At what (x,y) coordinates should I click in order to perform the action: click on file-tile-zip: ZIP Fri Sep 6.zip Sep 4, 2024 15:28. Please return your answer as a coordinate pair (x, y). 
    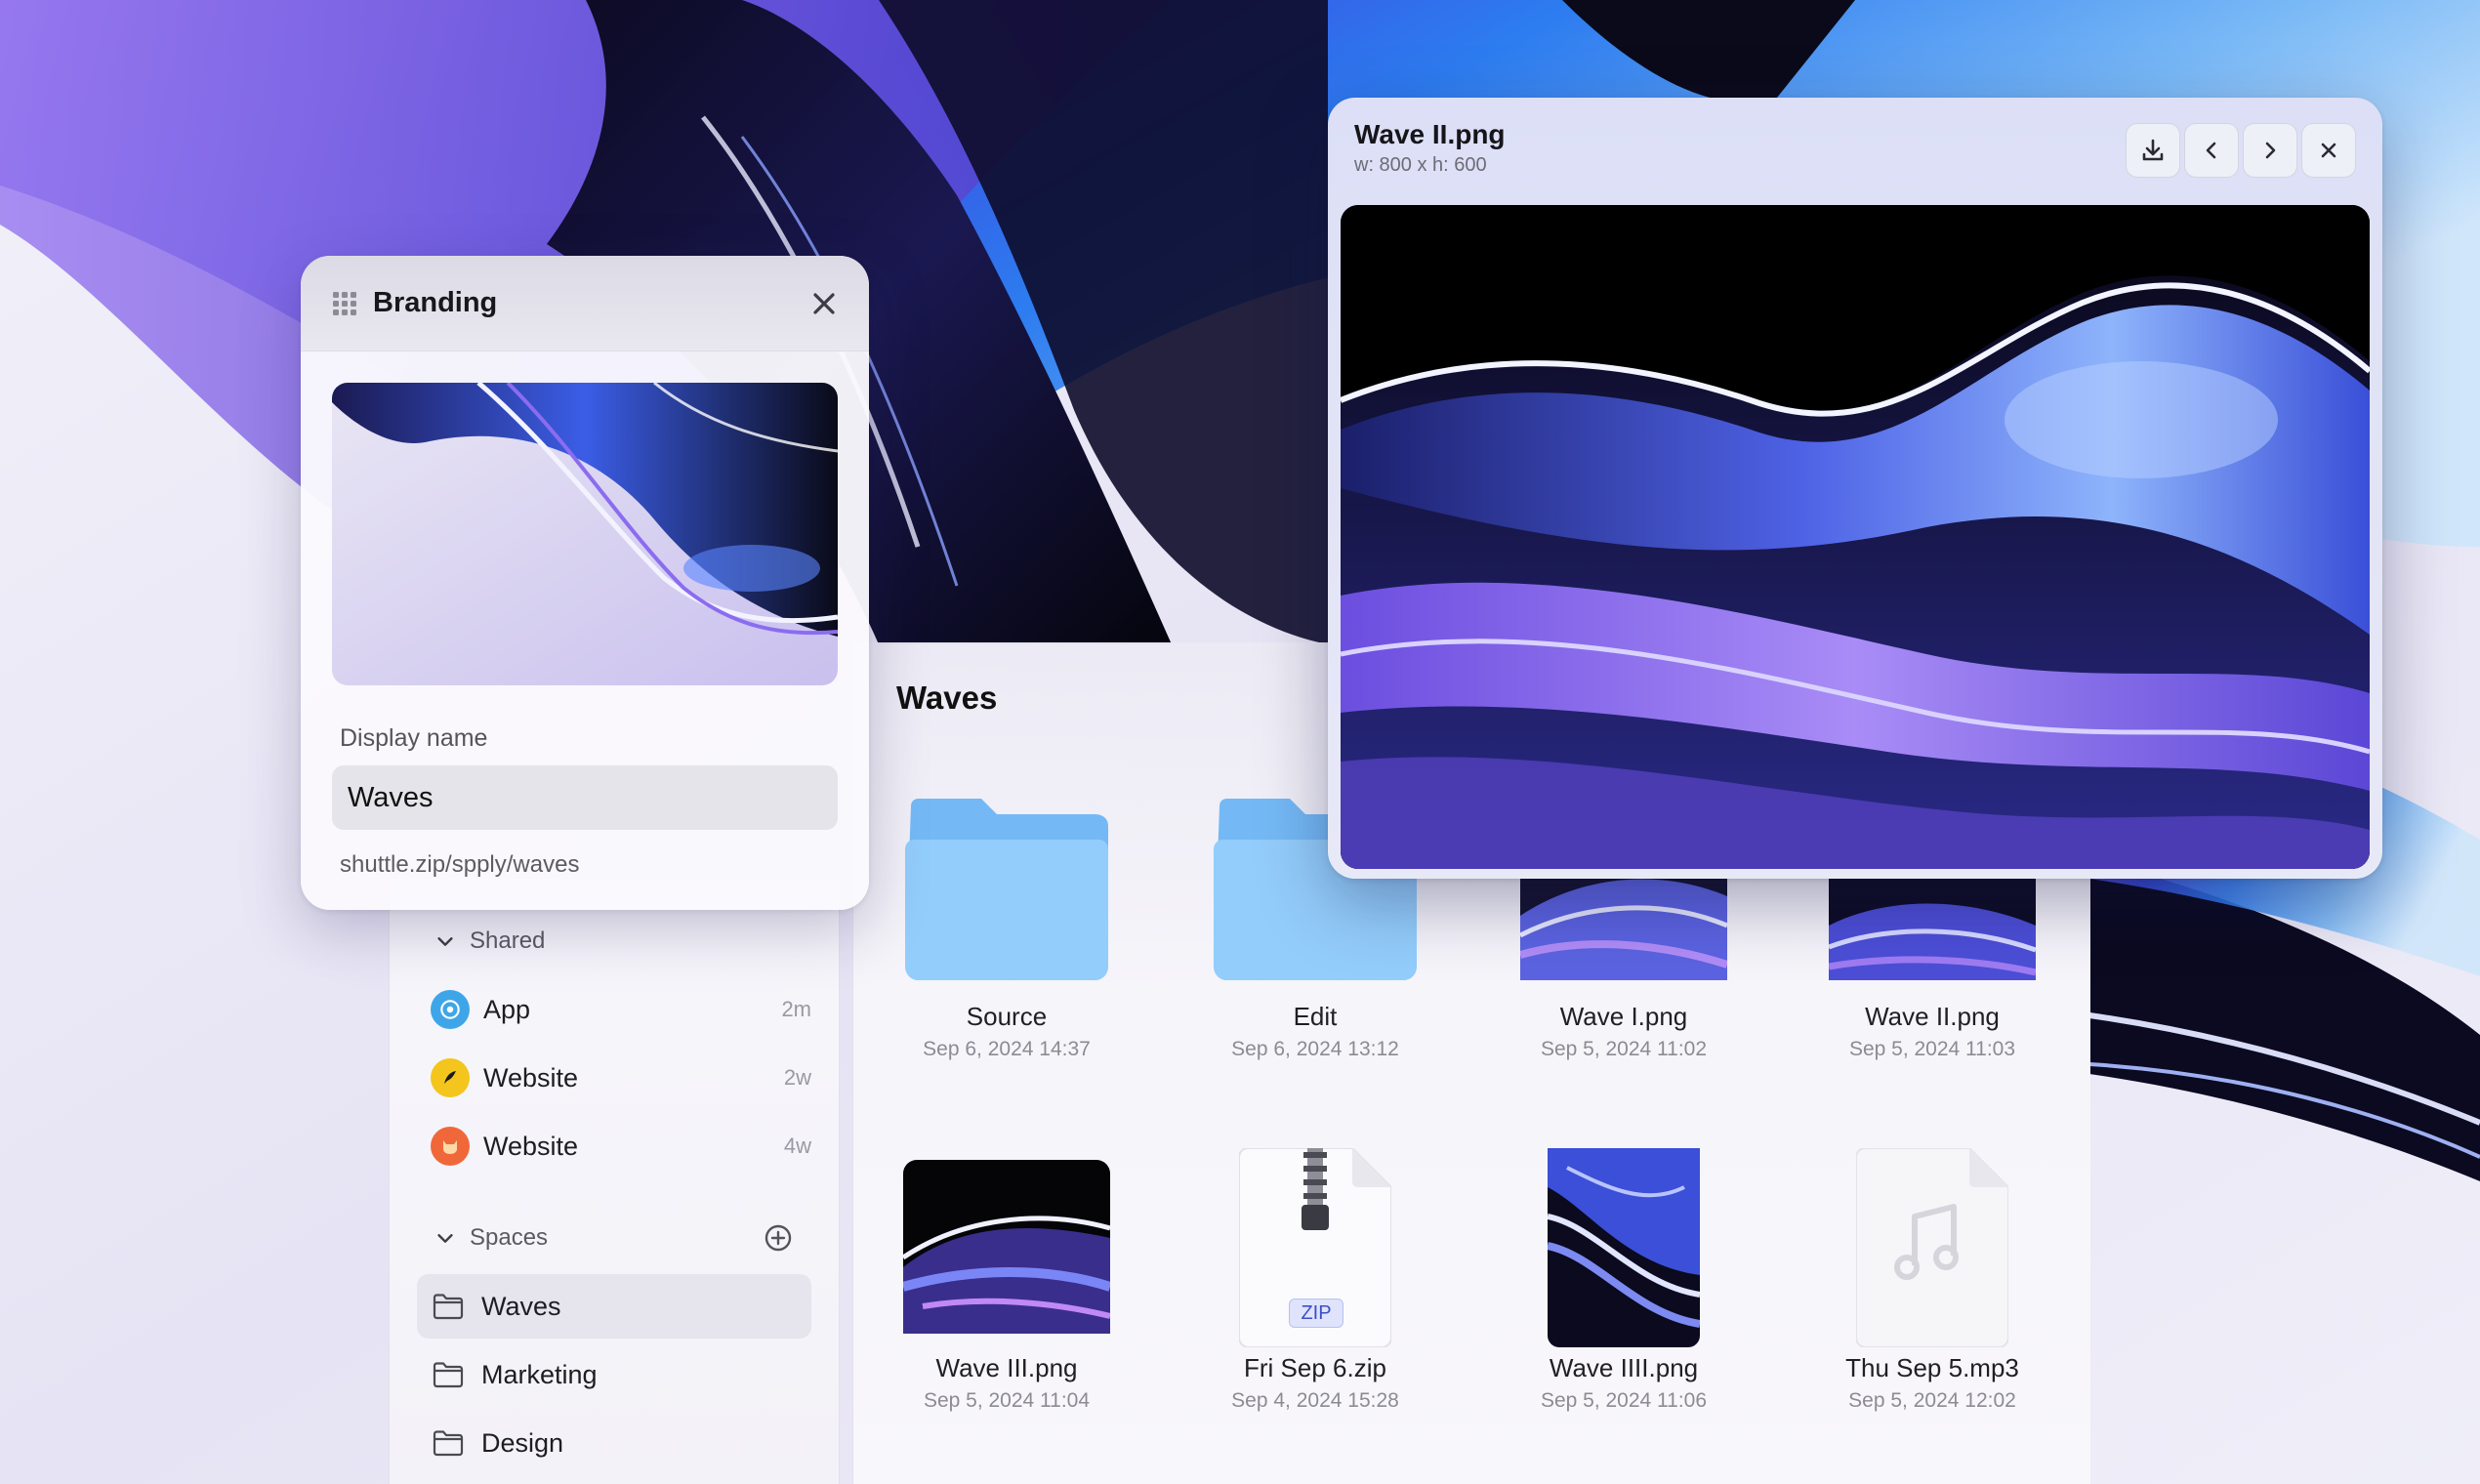
    Looking at the image, I should click on (1315, 1285).